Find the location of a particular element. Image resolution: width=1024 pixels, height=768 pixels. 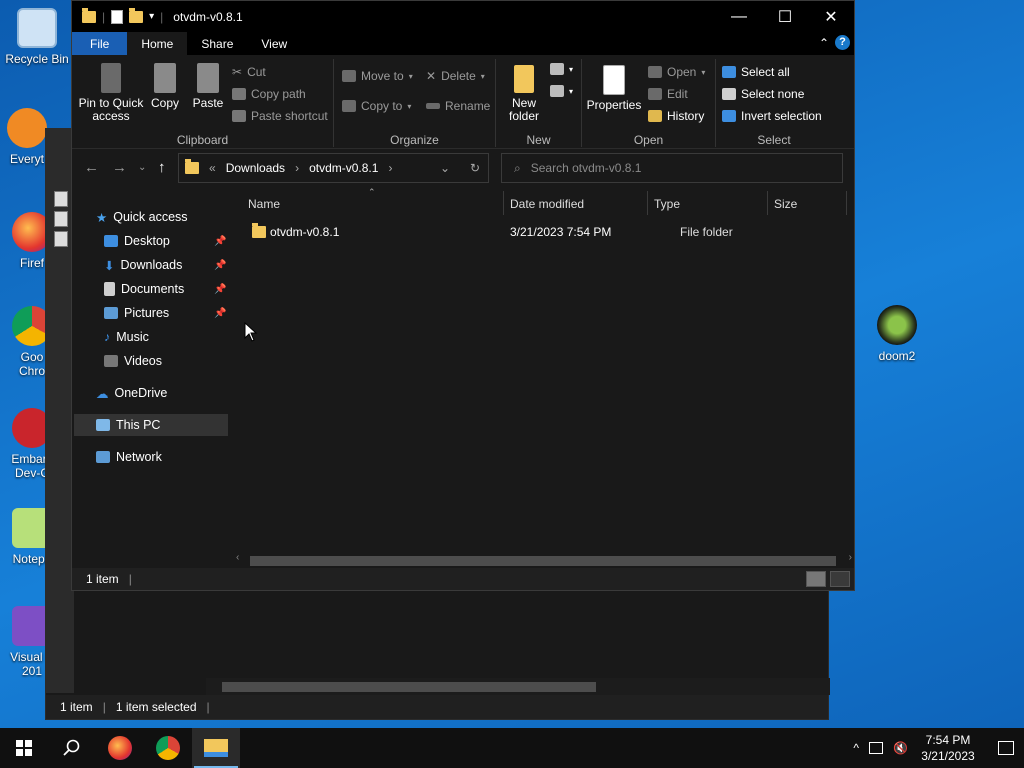

scroll-left-icon: ‹ is located at coordinates (237, 557).